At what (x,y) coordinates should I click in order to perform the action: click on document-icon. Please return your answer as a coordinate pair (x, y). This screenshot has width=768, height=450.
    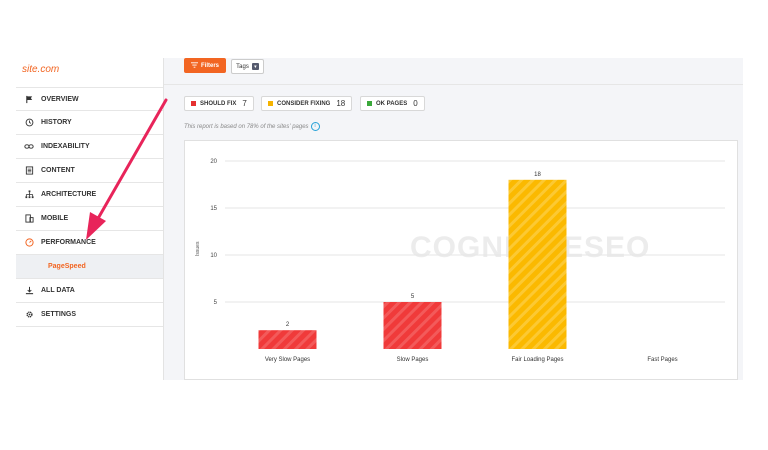
    Looking at the image, I should click on (29, 170).